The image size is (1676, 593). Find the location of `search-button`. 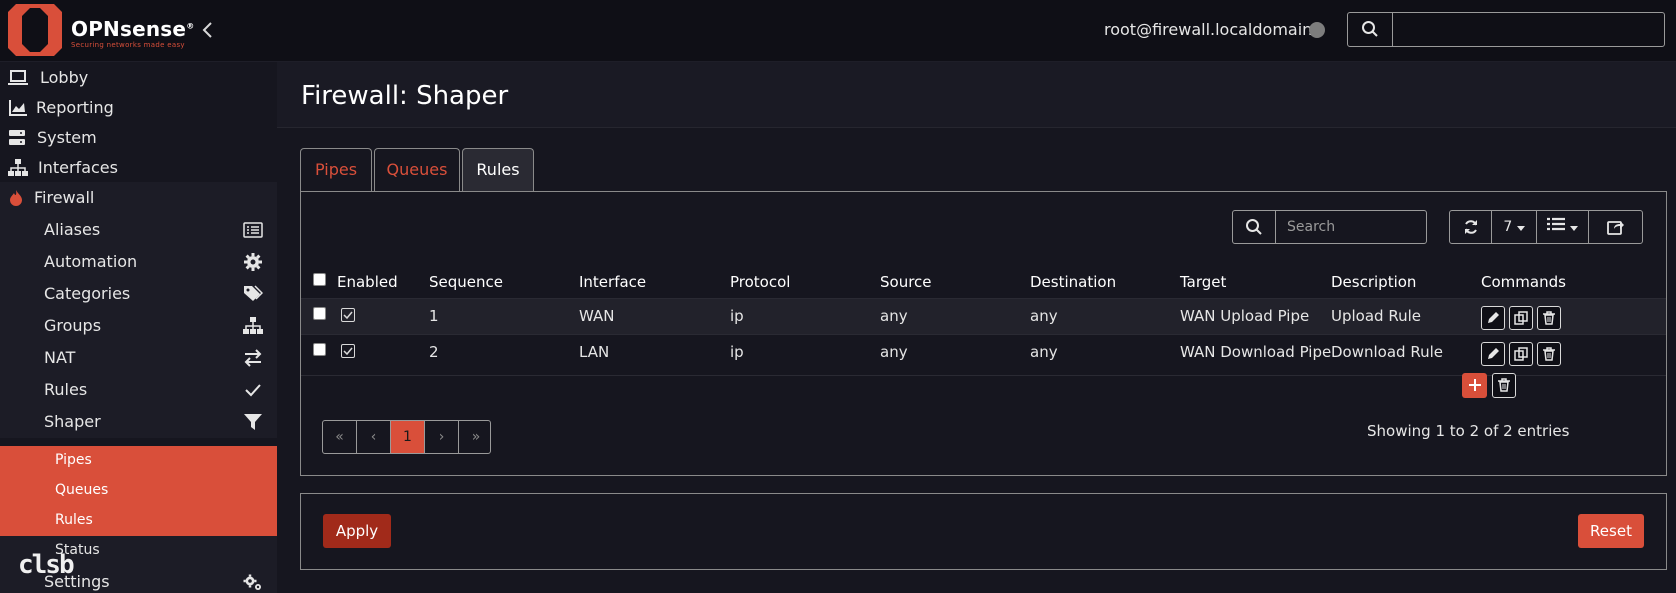

search-button is located at coordinates (1370, 29).